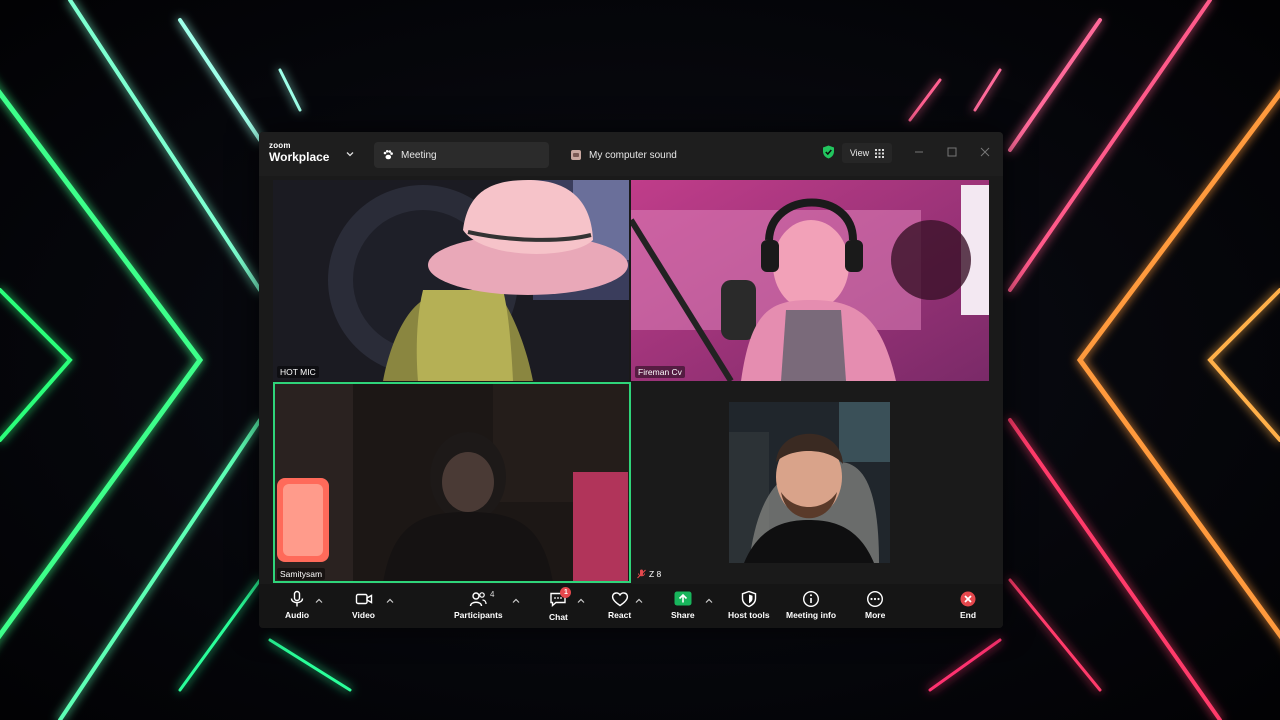 The image size is (1280, 720). I want to click on more-label: More, so click(875, 615).